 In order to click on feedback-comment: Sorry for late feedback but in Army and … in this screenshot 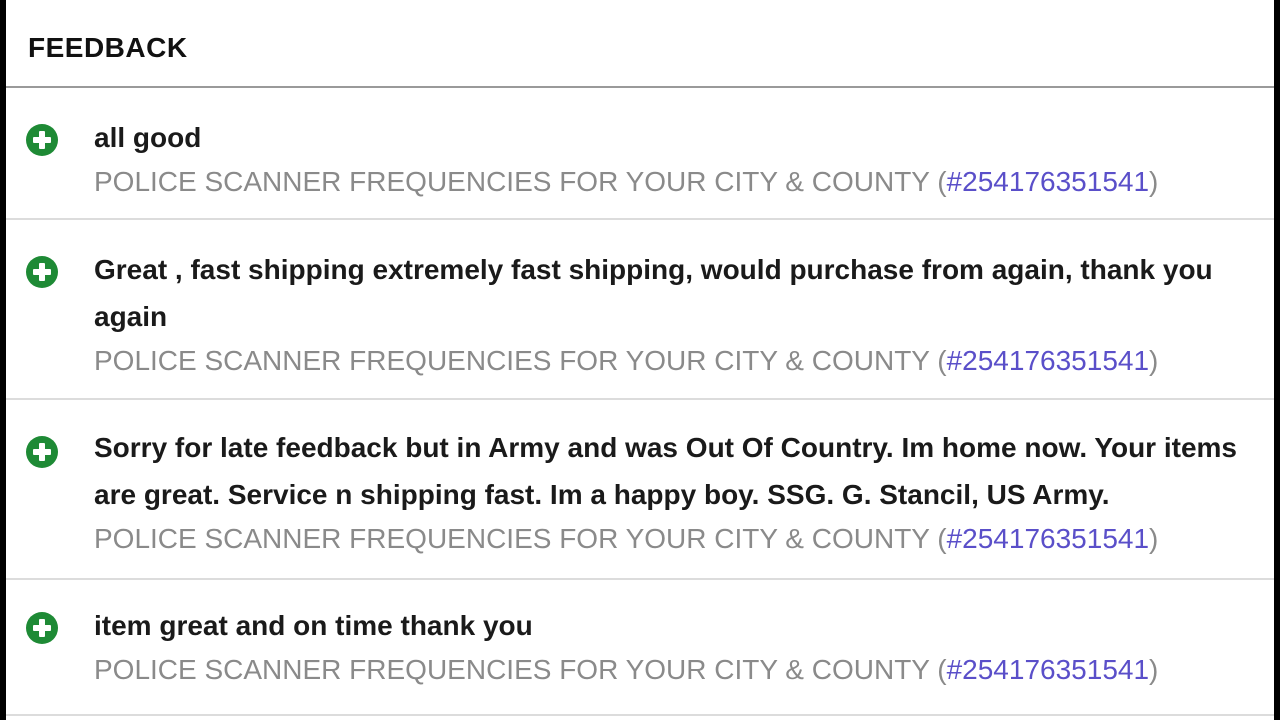, I will do `click(665, 471)`.